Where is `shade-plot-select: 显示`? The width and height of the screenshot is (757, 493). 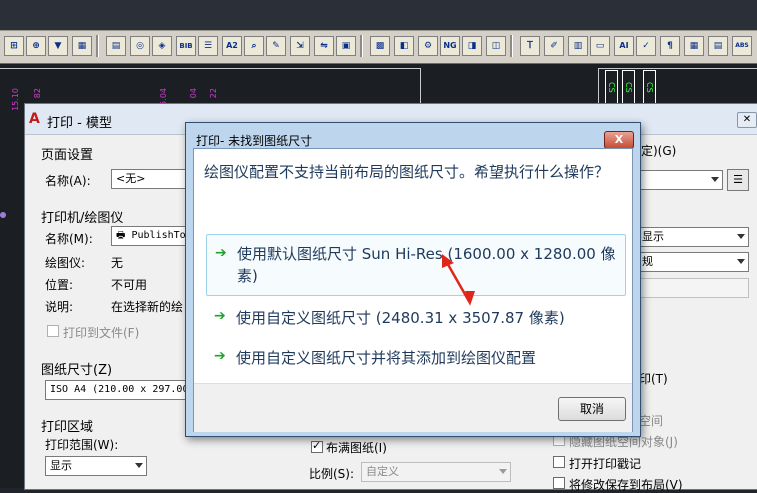
shade-plot-select: 显示 is located at coordinates (693, 237).